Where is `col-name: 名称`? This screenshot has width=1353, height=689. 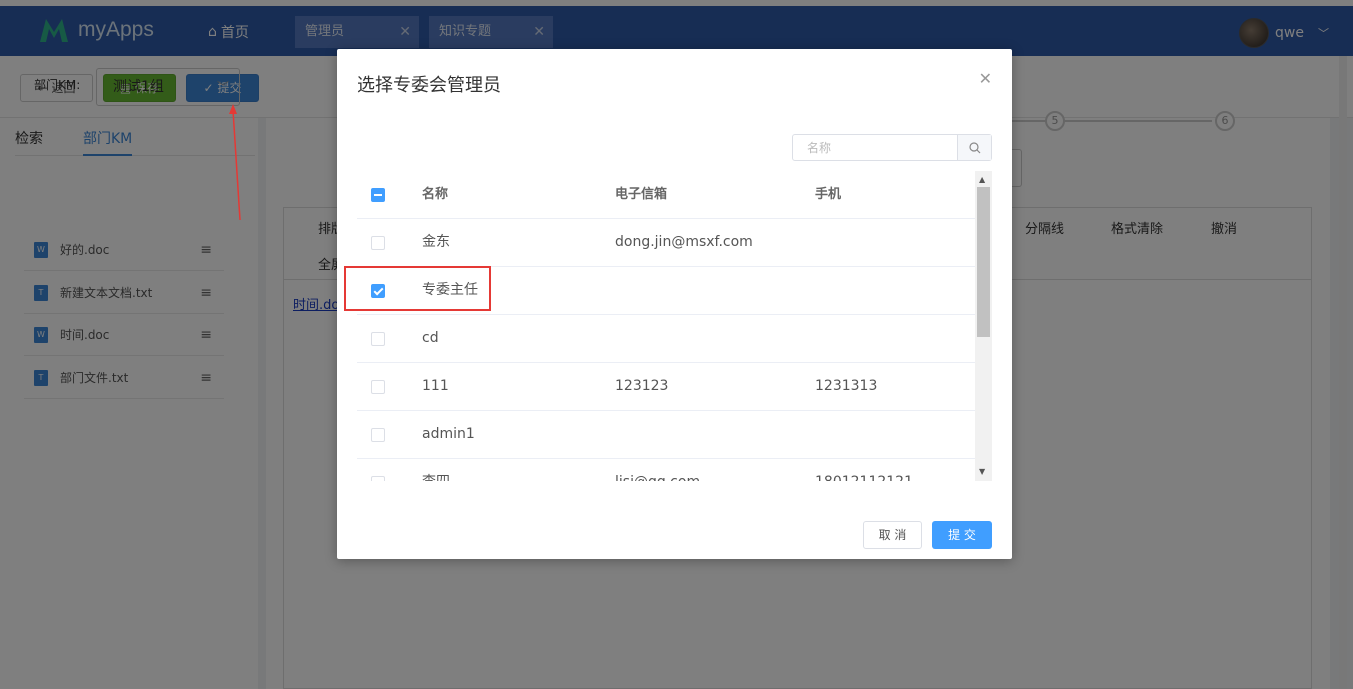 col-name: 名称 is located at coordinates (435, 194).